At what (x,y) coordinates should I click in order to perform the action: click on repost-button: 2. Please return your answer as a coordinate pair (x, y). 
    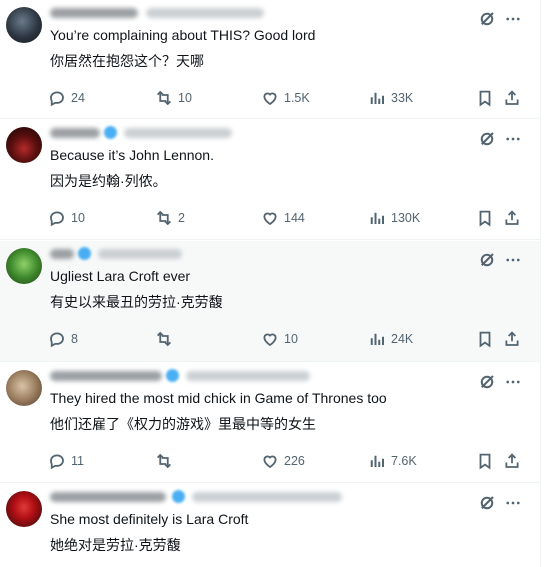
    Looking at the image, I should click on (170, 218).